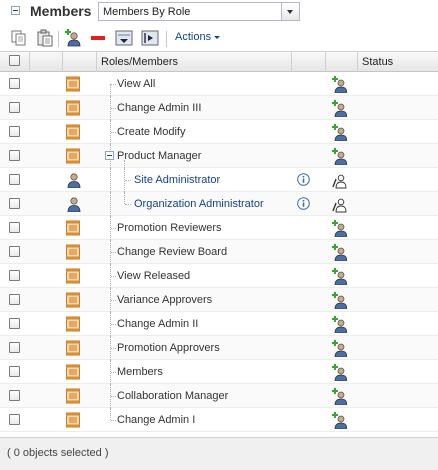  I want to click on member-name: Organization Administrator, so click(199, 204).